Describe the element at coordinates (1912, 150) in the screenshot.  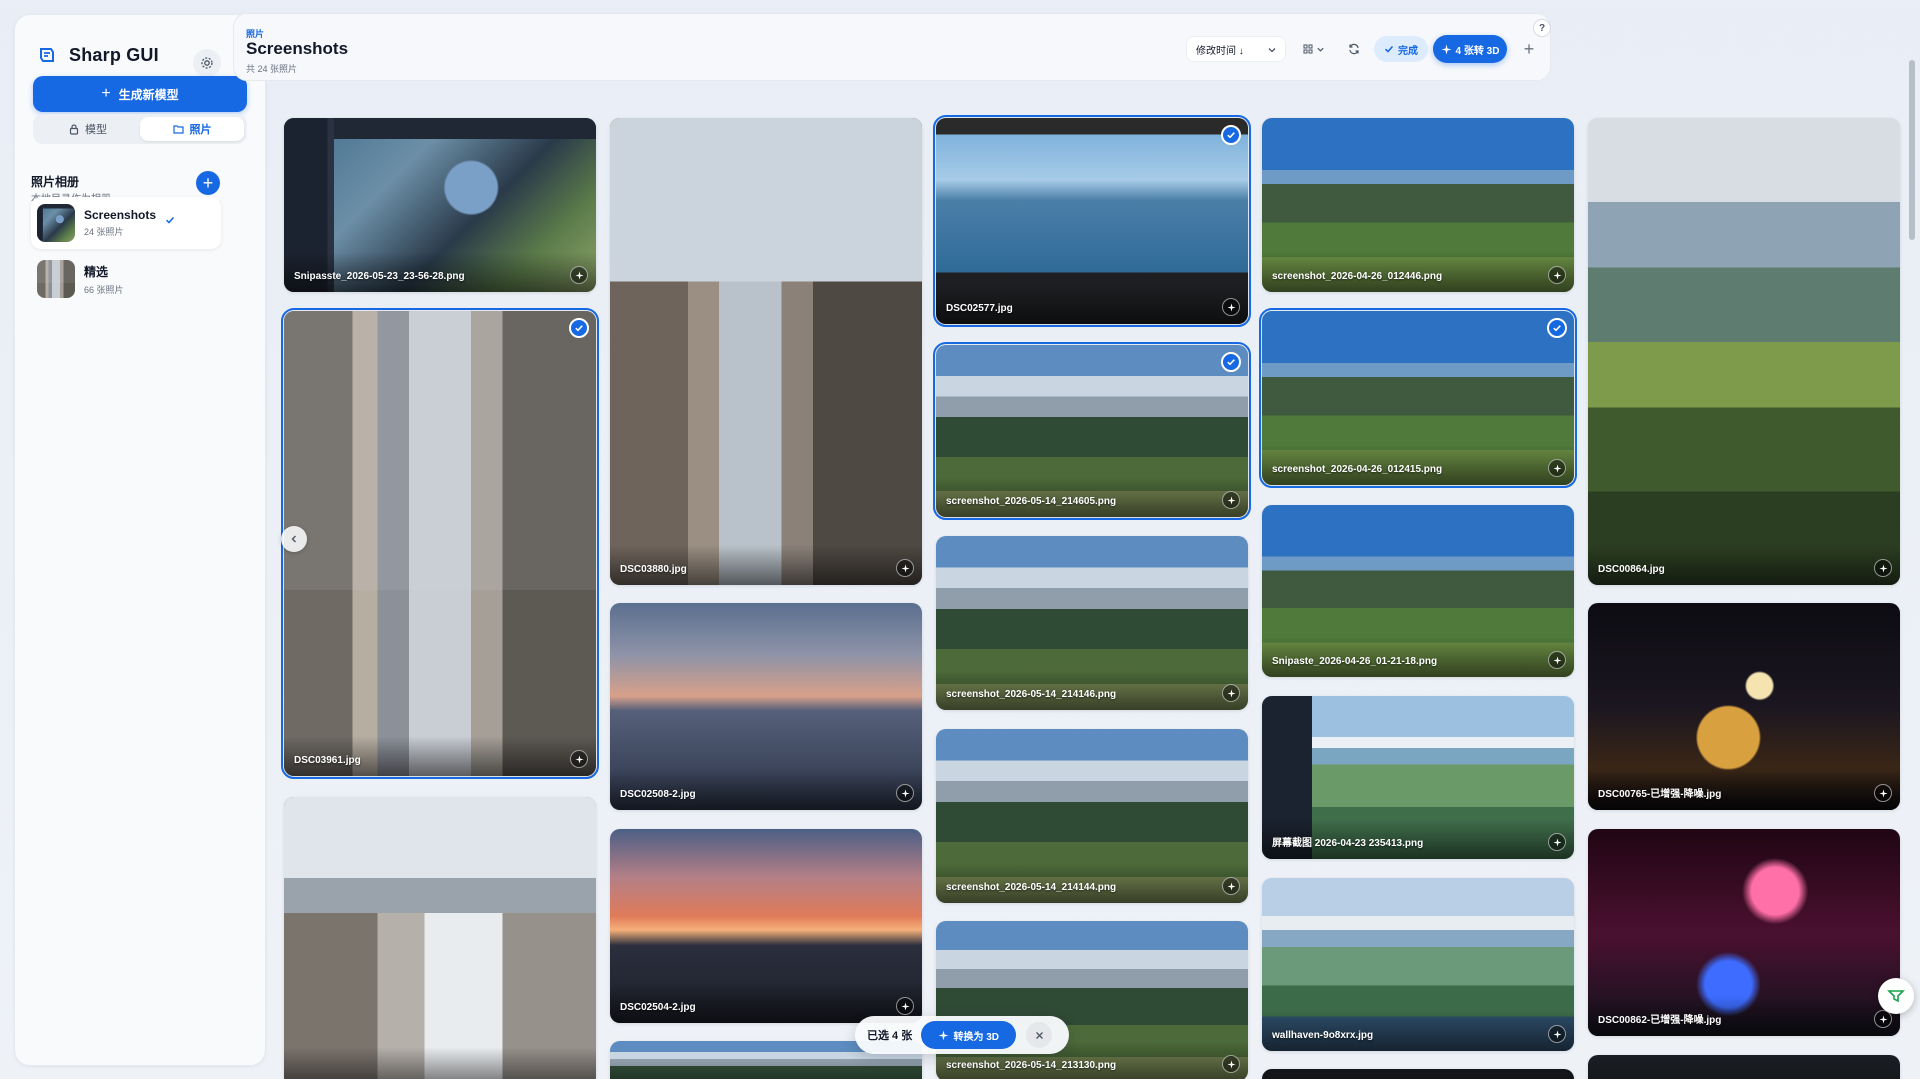
I see `scrollbar` at that location.